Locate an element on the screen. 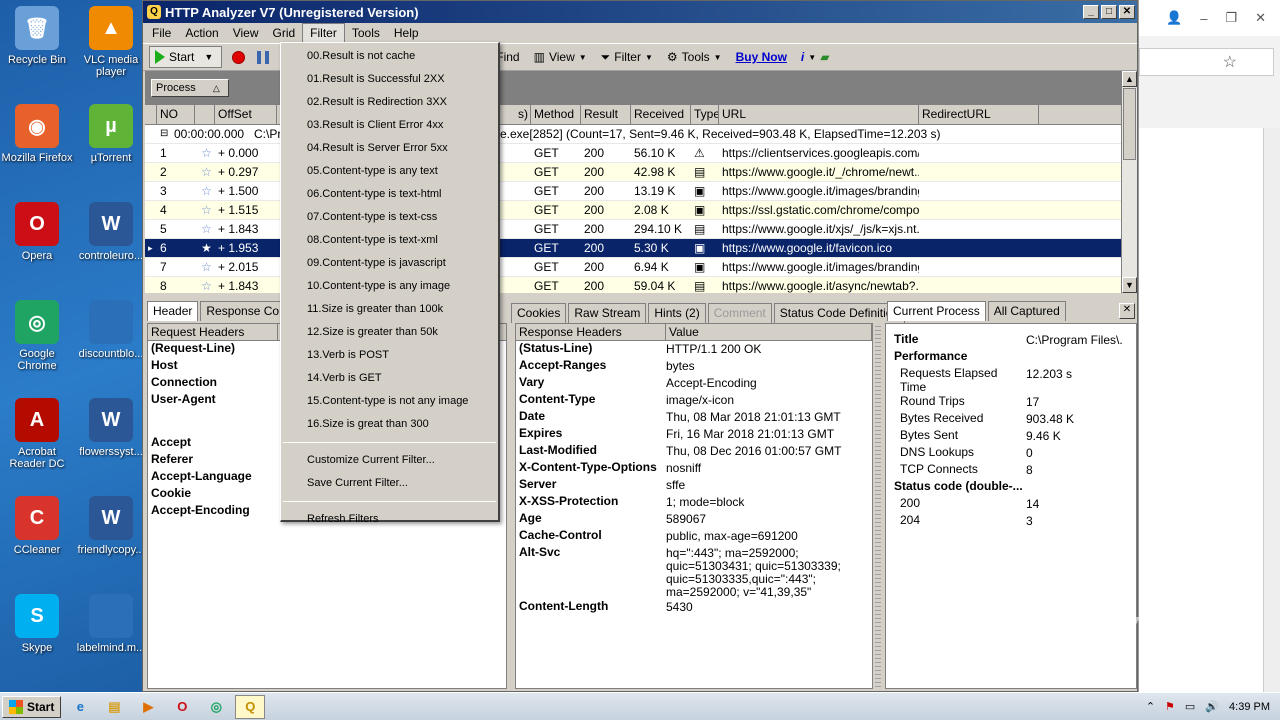 This screenshot has height=720, width=1280. response-header-row: (Status-Line) HTTP/1.1 200 OK is located at coordinates (694, 349).